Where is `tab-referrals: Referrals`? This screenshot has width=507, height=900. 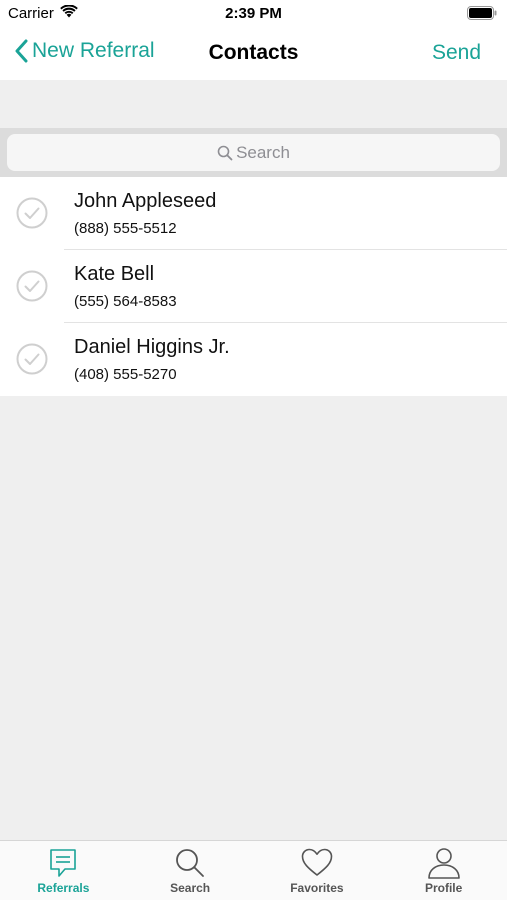
tab-referrals: Referrals is located at coordinates (63, 870).